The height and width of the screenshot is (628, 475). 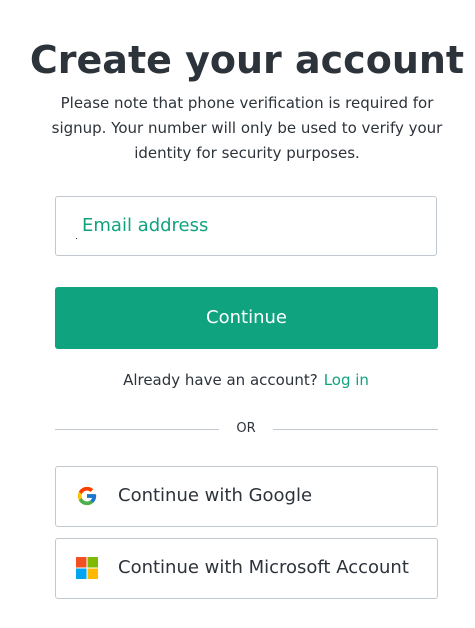 I want to click on email-field: Email address, so click(x=246, y=226).